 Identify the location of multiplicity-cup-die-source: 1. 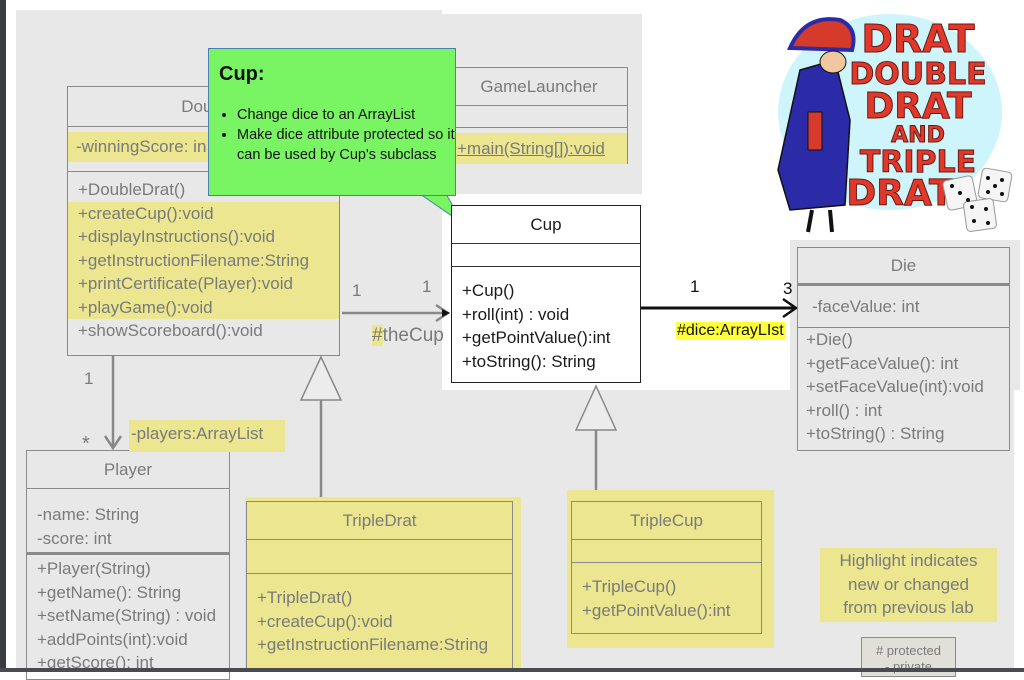
(695, 286).